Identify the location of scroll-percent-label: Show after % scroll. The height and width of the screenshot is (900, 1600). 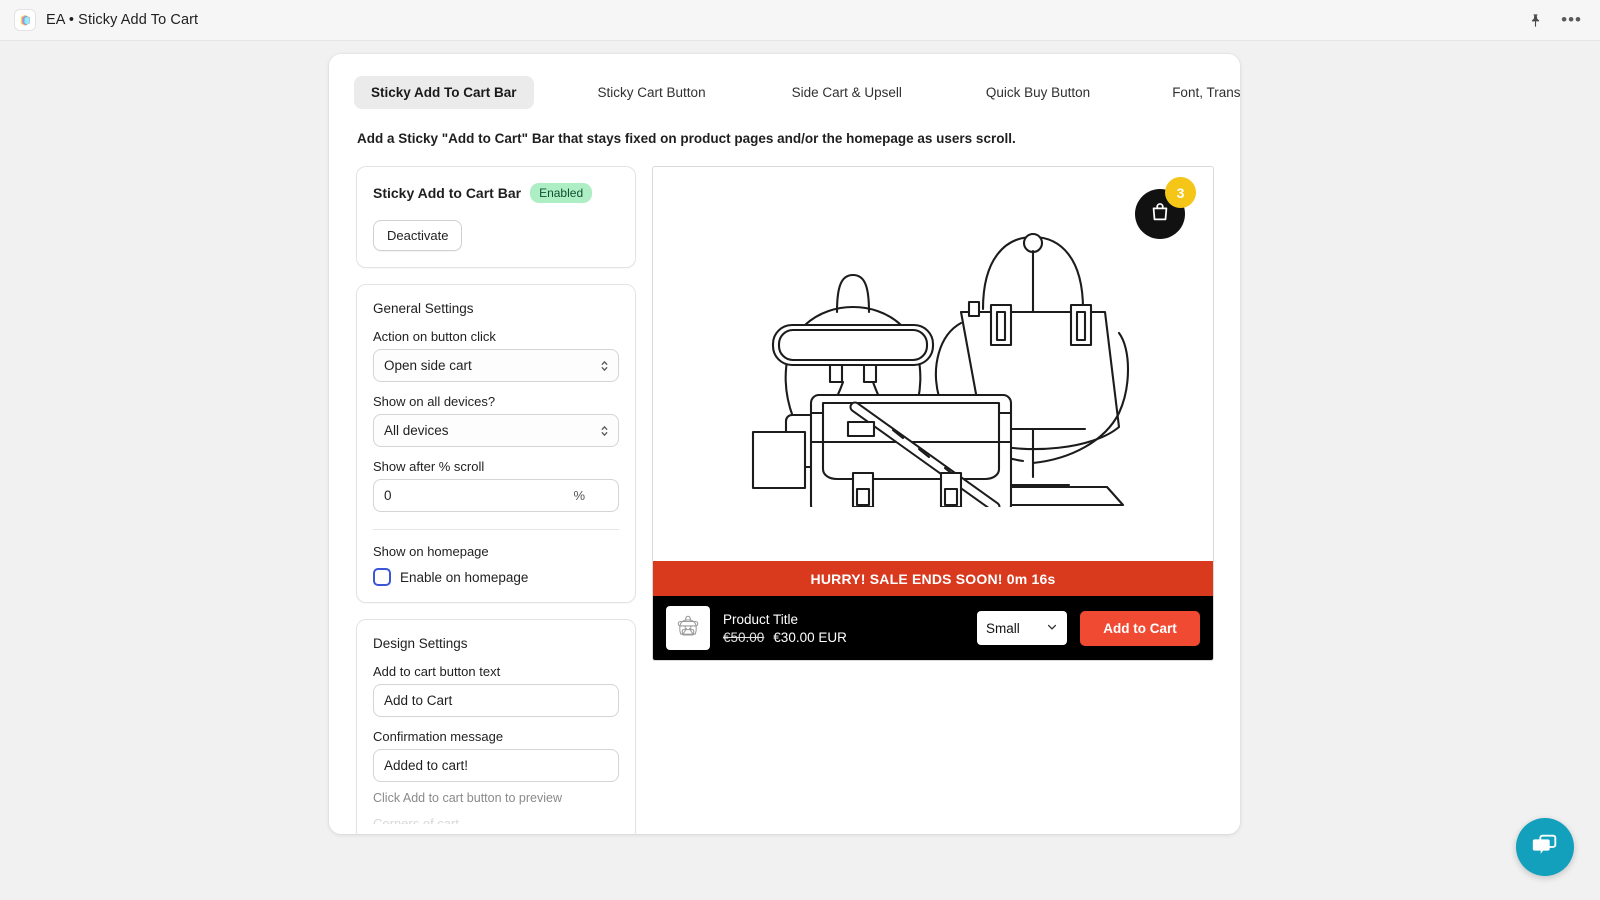
(429, 466).